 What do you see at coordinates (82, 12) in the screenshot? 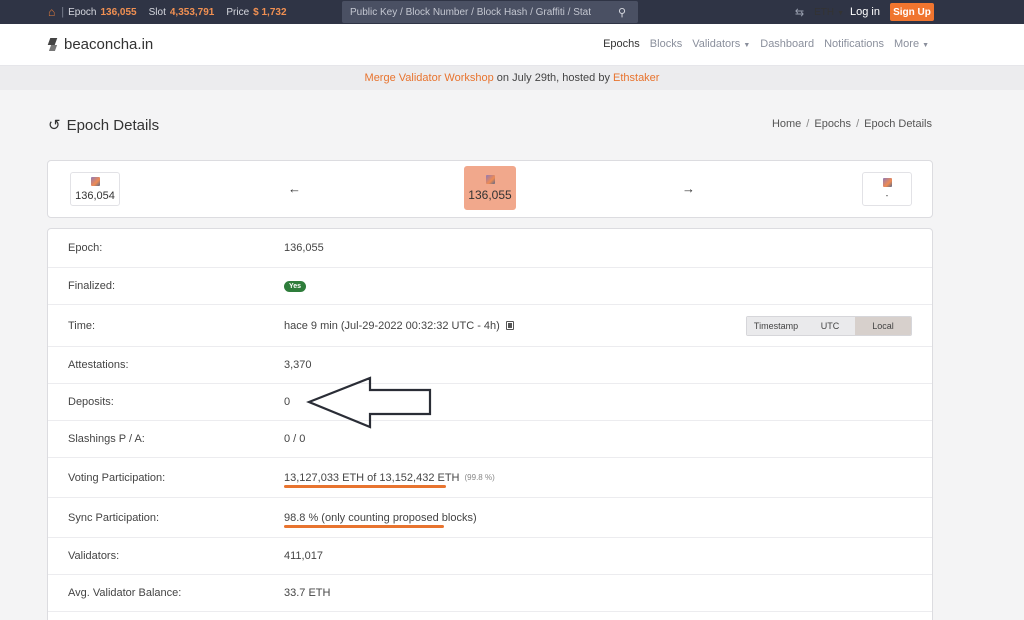
I see `epoch-stat-label: Epoch` at bounding box center [82, 12].